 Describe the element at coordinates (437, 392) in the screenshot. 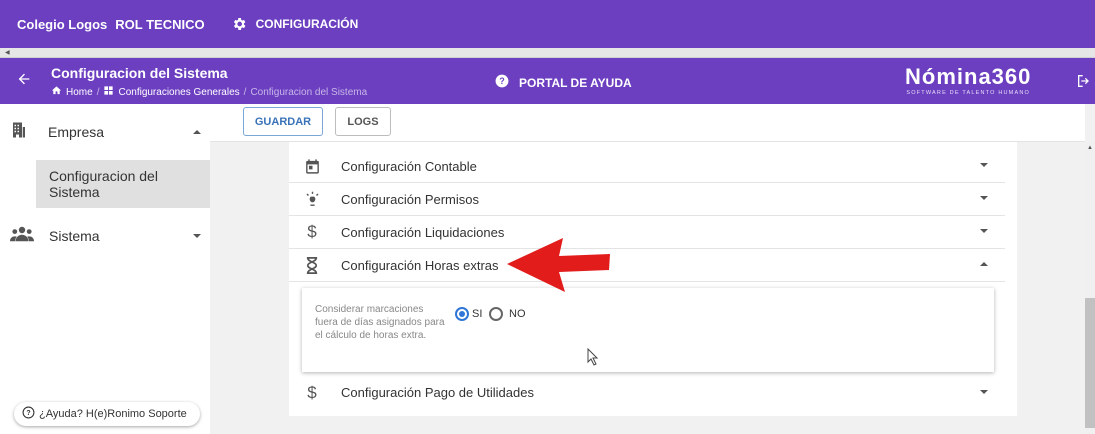

I see `section-label: Configuración Pago de Utilidades` at that location.